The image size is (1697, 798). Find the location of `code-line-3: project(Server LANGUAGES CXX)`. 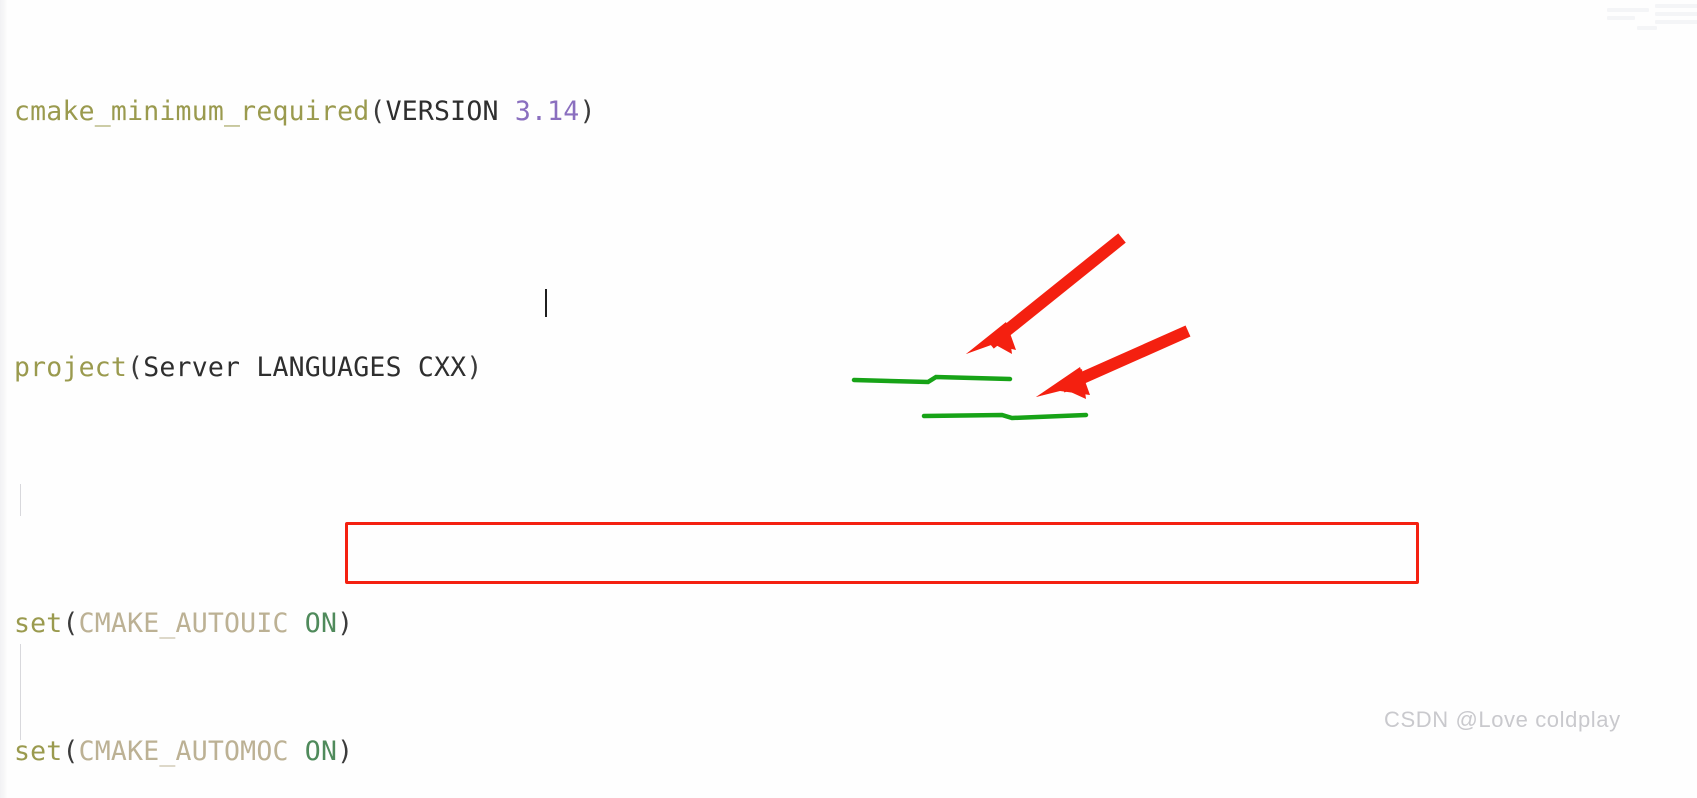

code-line-3: project(Server LANGUAGES CXX) is located at coordinates (757, 368).